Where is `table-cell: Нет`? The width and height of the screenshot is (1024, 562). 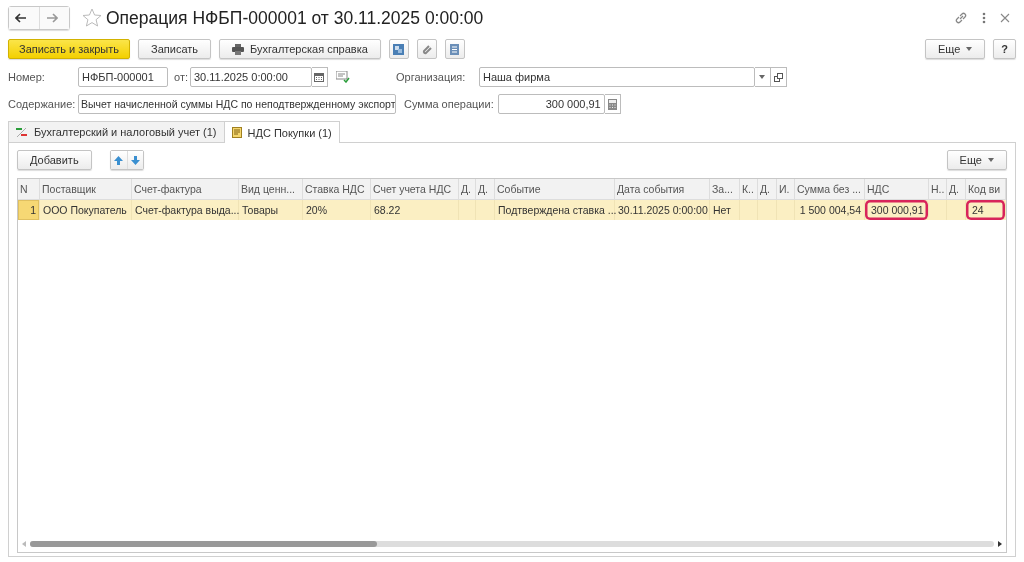 table-cell: Нет is located at coordinates (725, 210).